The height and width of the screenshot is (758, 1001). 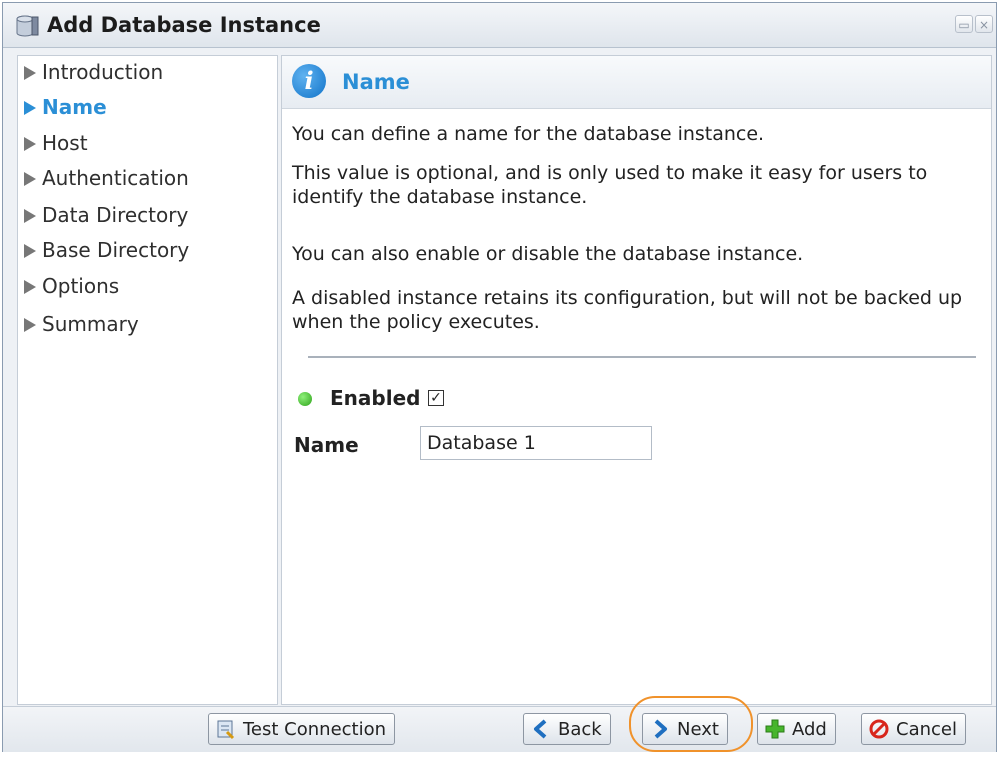 I want to click on back-button: Back, so click(x=567, y=729).